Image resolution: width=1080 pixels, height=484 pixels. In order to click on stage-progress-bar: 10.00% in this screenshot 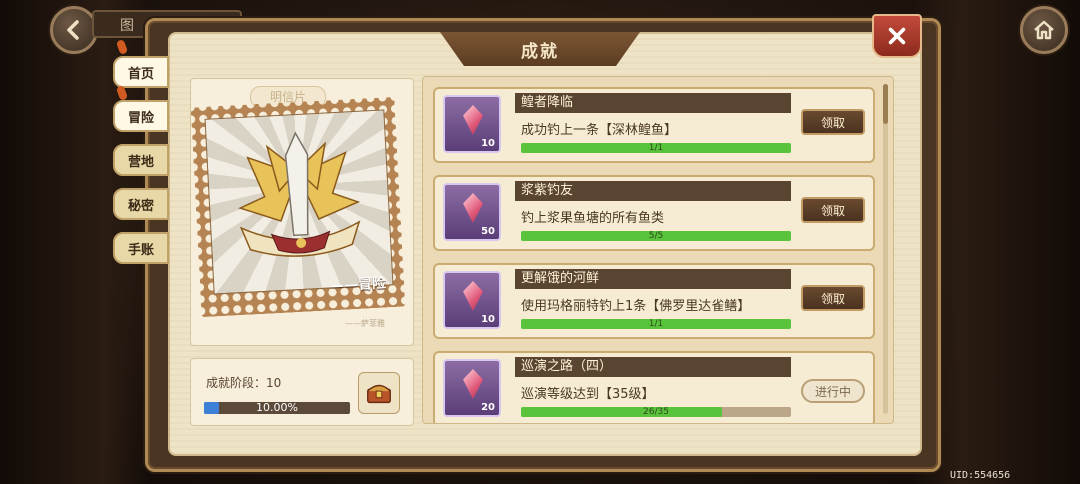, I will do `click(277, 408)`.